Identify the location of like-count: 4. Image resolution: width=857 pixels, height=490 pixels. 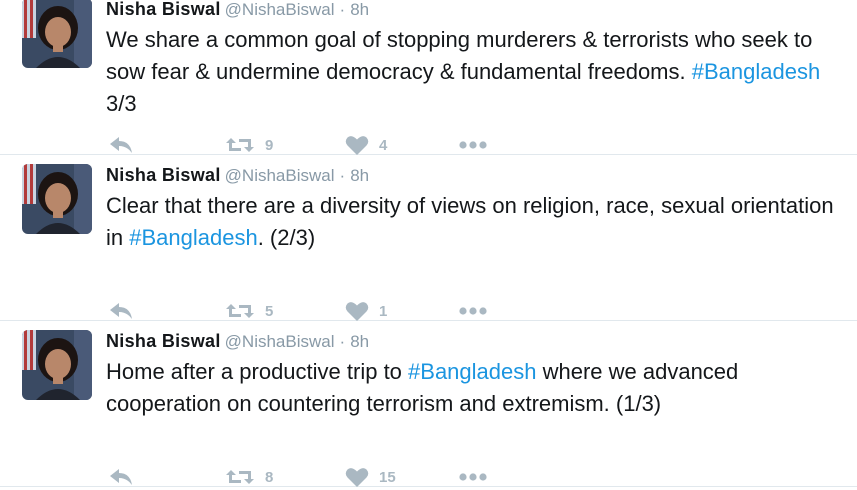
(383, 145).